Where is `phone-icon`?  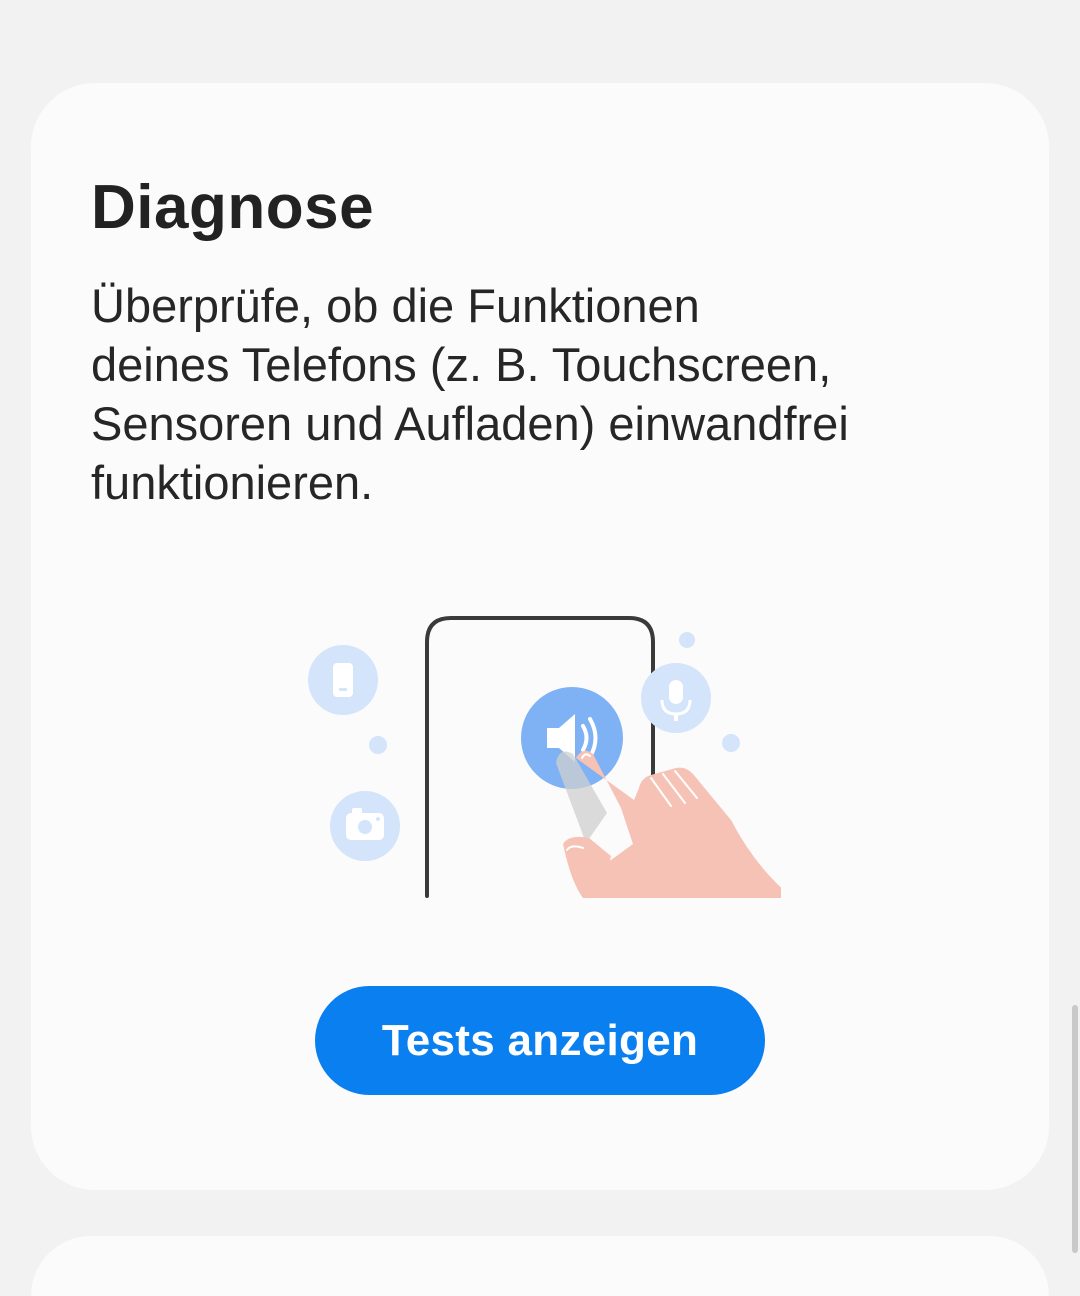
phone-icon is located at coordinates (343, 680).